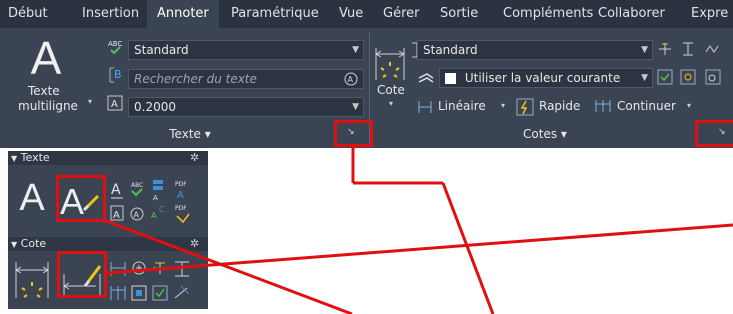 This screenshot has height=314, width=733. Describe the element at coordinates (229, 266) in the screenshot. I see `connector-line-d` at that location.